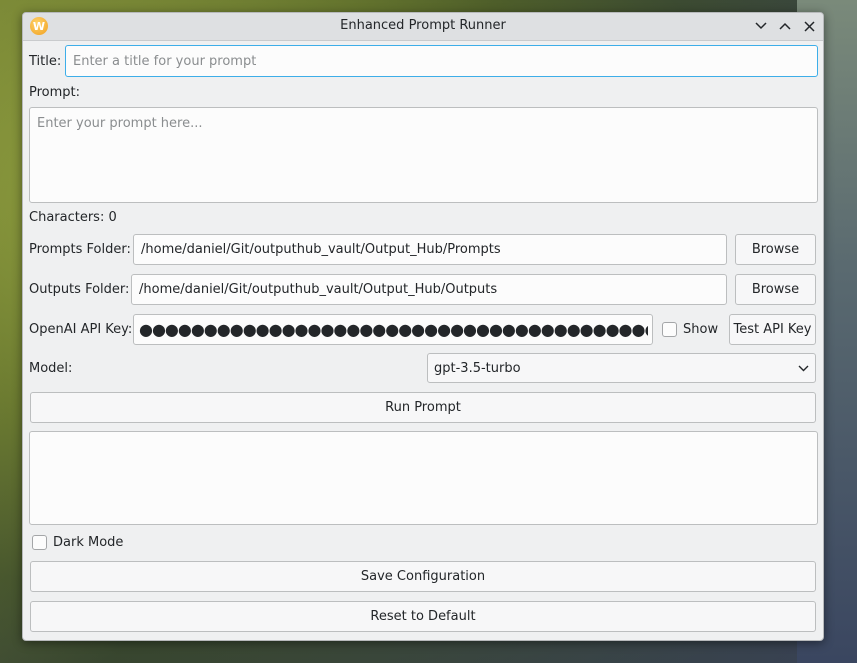  What do you see at coordinates (775, 249) in the screenshot?
I see `browse-prompts-button: Browse` at bounding box center [775, 249].